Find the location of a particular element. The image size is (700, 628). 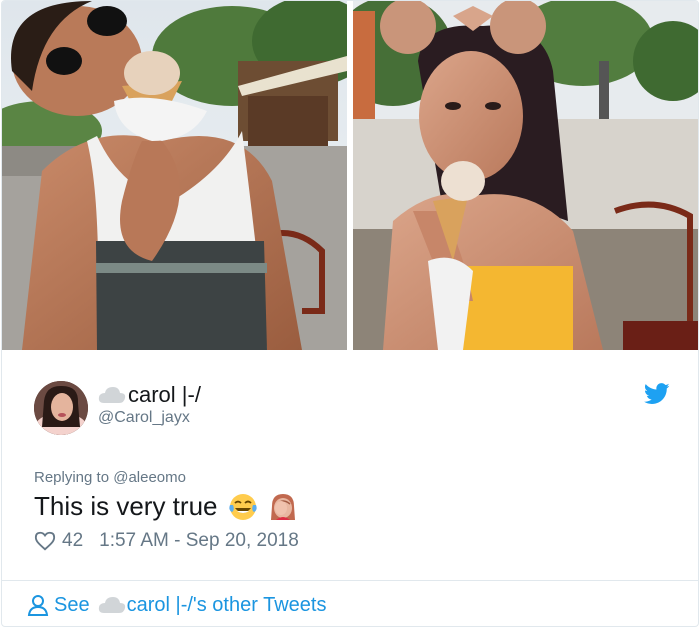

face-with-tears-of-joy-icon is located at coordinates (242, 506).